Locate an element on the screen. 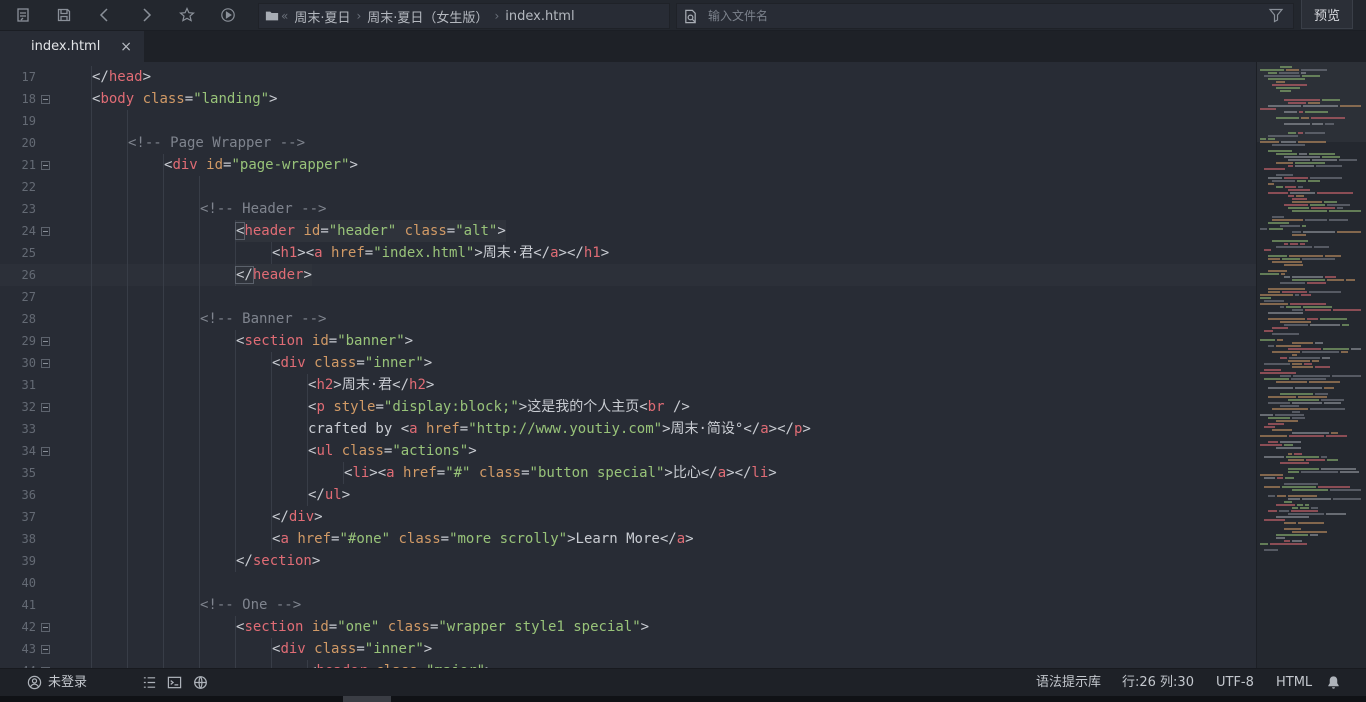 Image resolution: width=1366 pixels, height=702 pixels. browser-preview-icon is located at coordinates (201, 683).